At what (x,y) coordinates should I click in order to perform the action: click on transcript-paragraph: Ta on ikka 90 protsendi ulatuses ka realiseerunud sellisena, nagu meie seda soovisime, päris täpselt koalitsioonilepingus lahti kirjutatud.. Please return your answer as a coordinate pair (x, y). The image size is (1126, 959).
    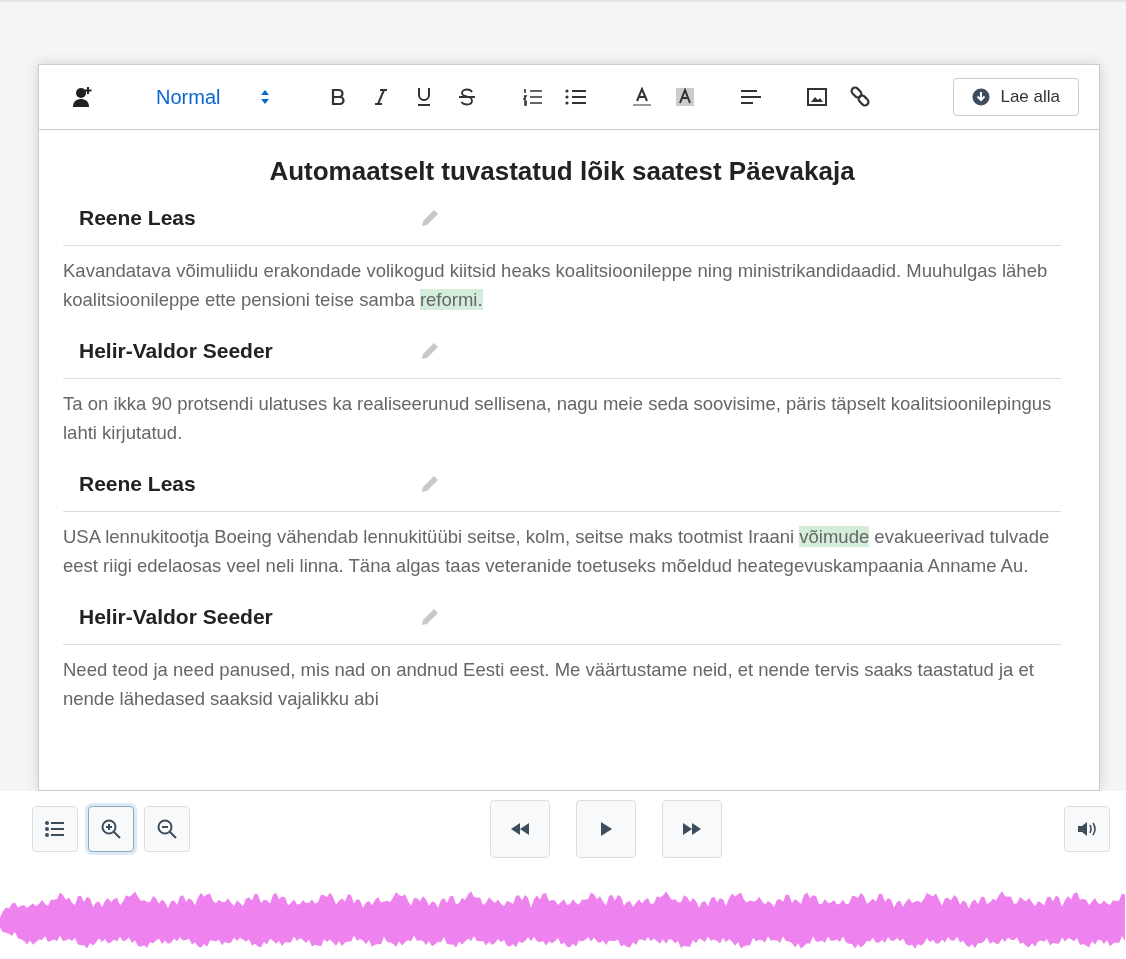
    Looking at the image, I should click on (558, 418).